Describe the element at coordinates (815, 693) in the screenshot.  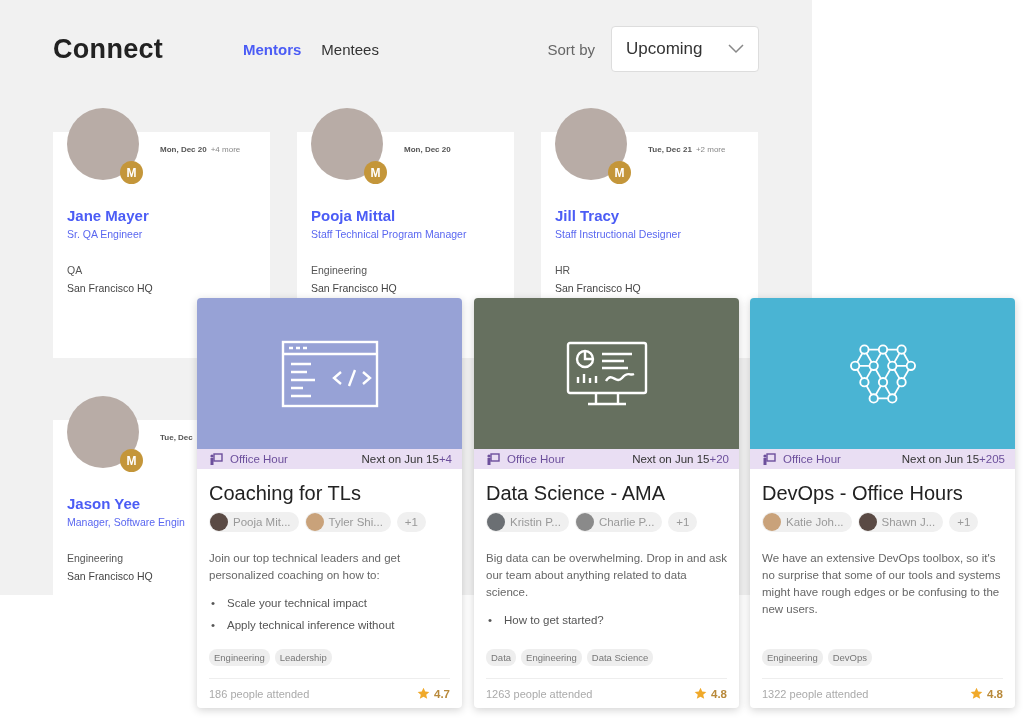
I see `attendance-count: 1322 people attended` at that location.